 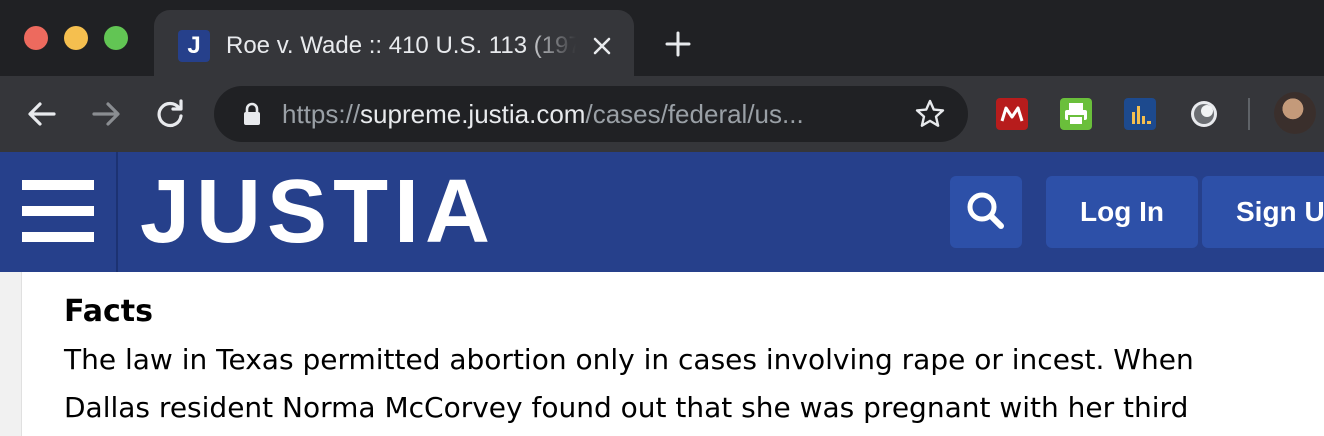 What do you see at coordinates (1295, 113) in the screenshot?
I see `profile-avatar` at bounding box center [1295, 113].